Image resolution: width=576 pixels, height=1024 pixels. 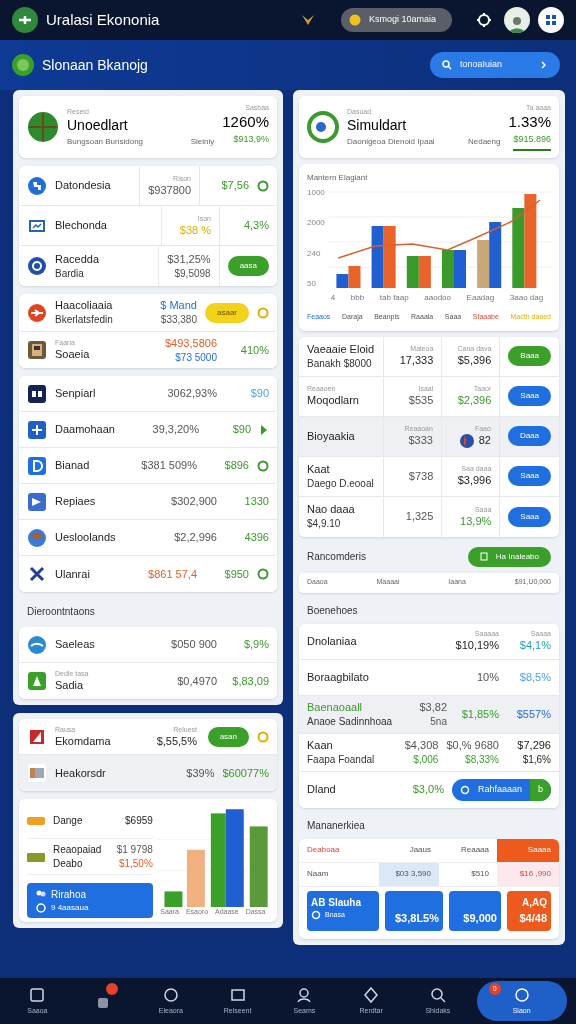 I want to click on cell-value: $,9%, so click(x=256, y=644).